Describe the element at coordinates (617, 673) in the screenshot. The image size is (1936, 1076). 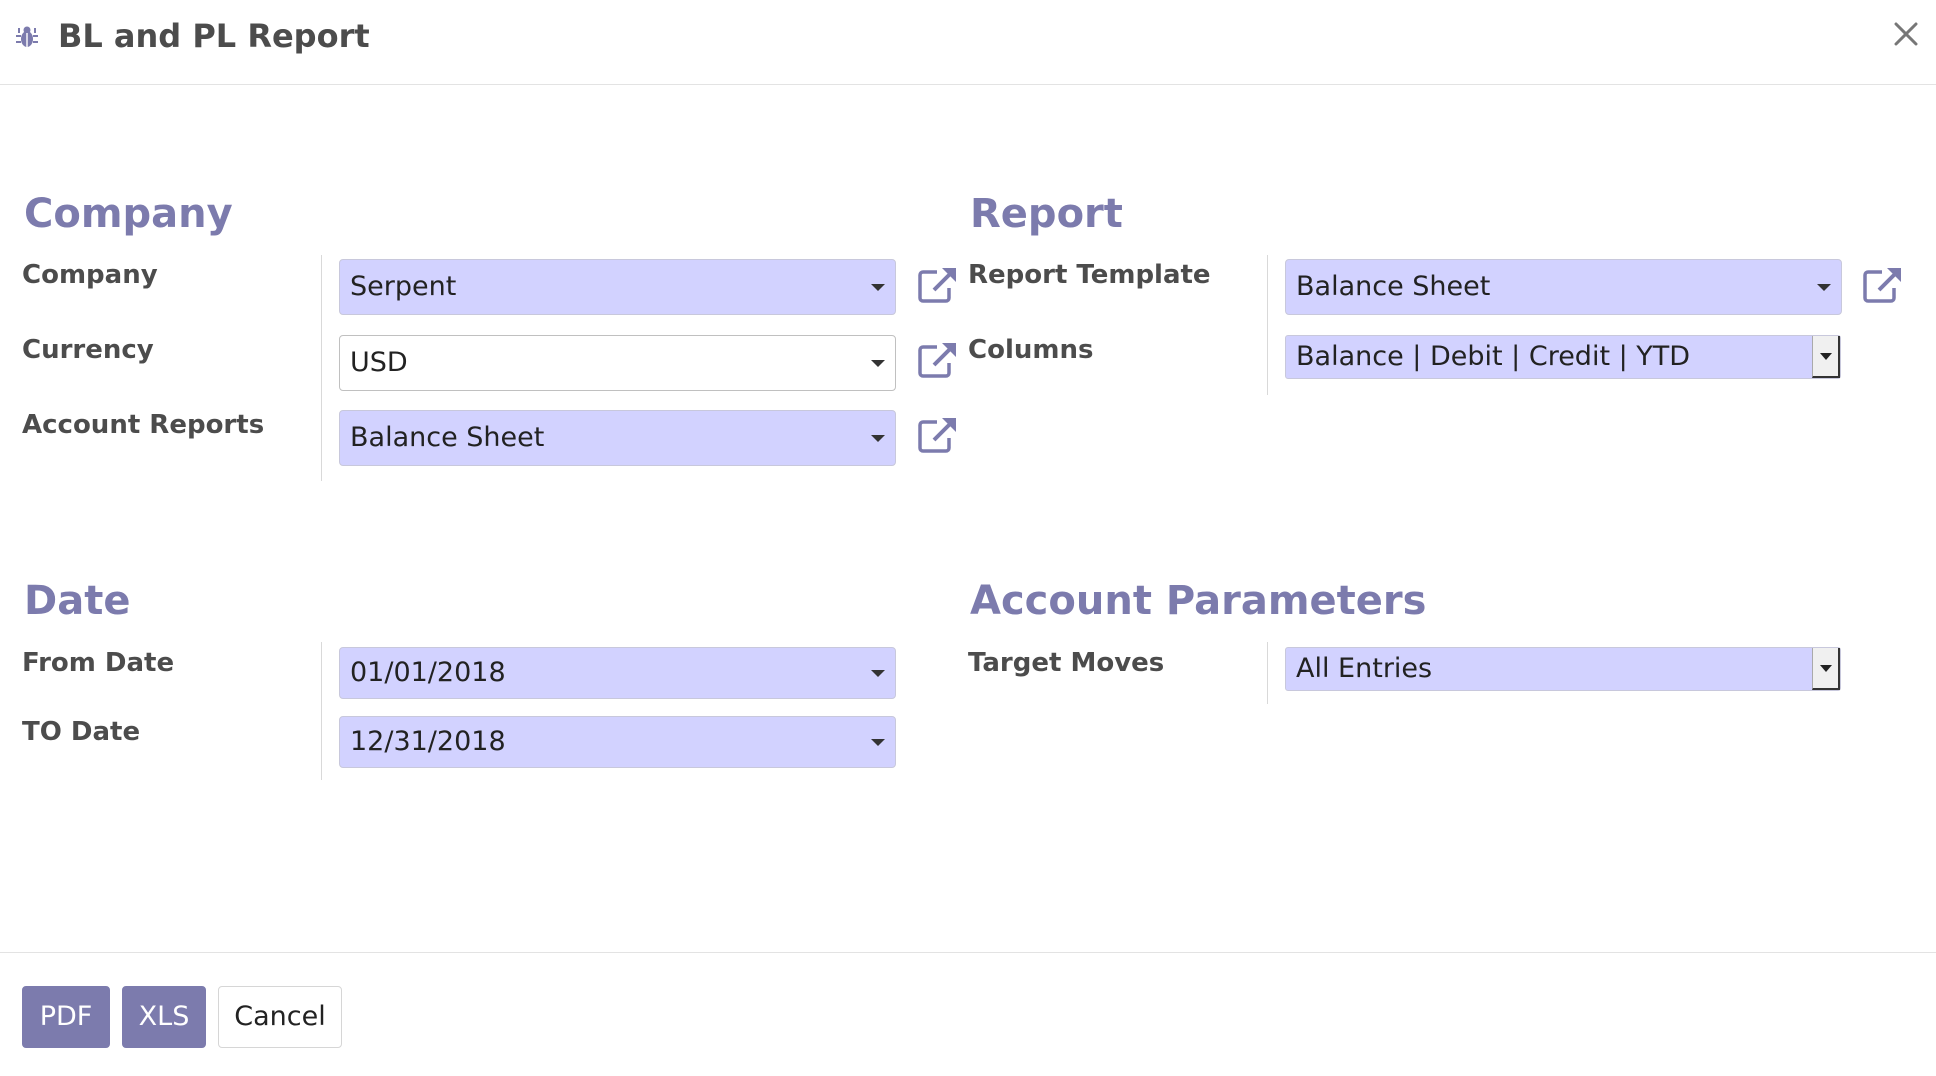
I see `from-date-input: 01/01/2018` at that location.